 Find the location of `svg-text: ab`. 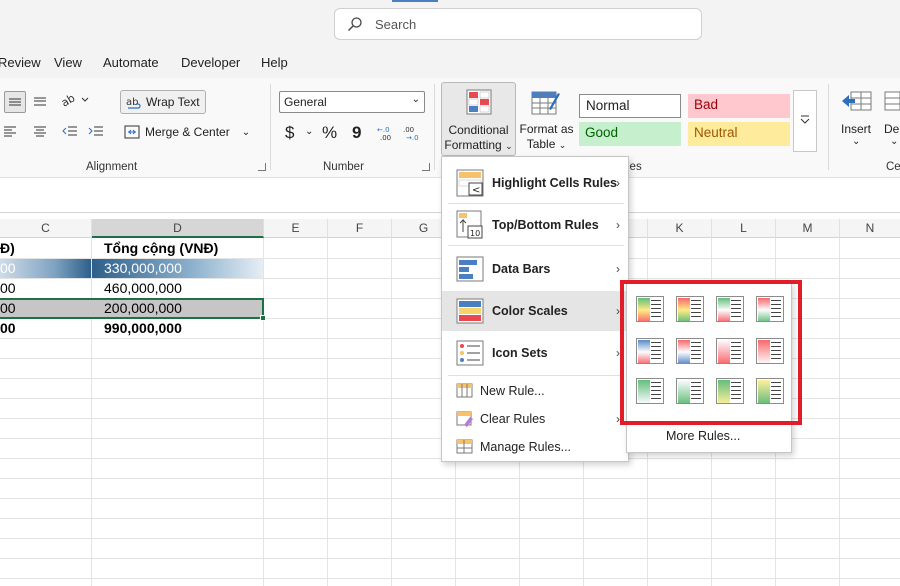

svg-text: ab is located at coordinates (68, 100).